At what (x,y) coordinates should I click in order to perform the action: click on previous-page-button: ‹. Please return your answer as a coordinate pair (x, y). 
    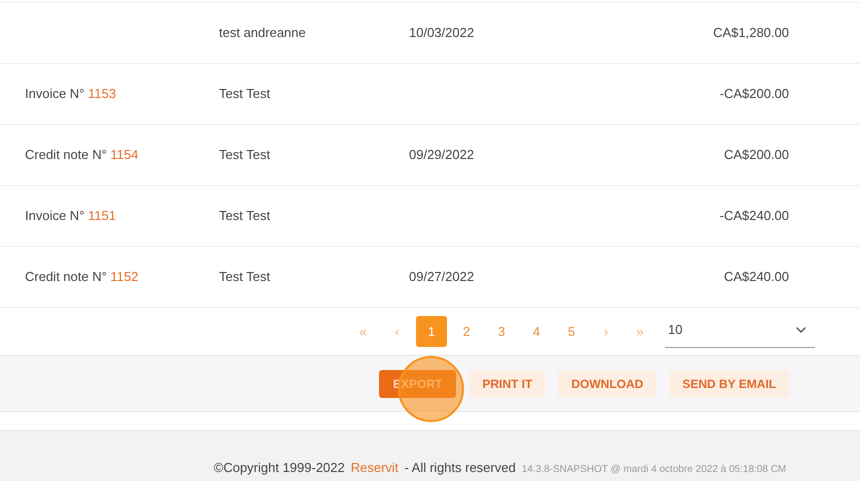
    Looking at the image, I should click on (397, 331).